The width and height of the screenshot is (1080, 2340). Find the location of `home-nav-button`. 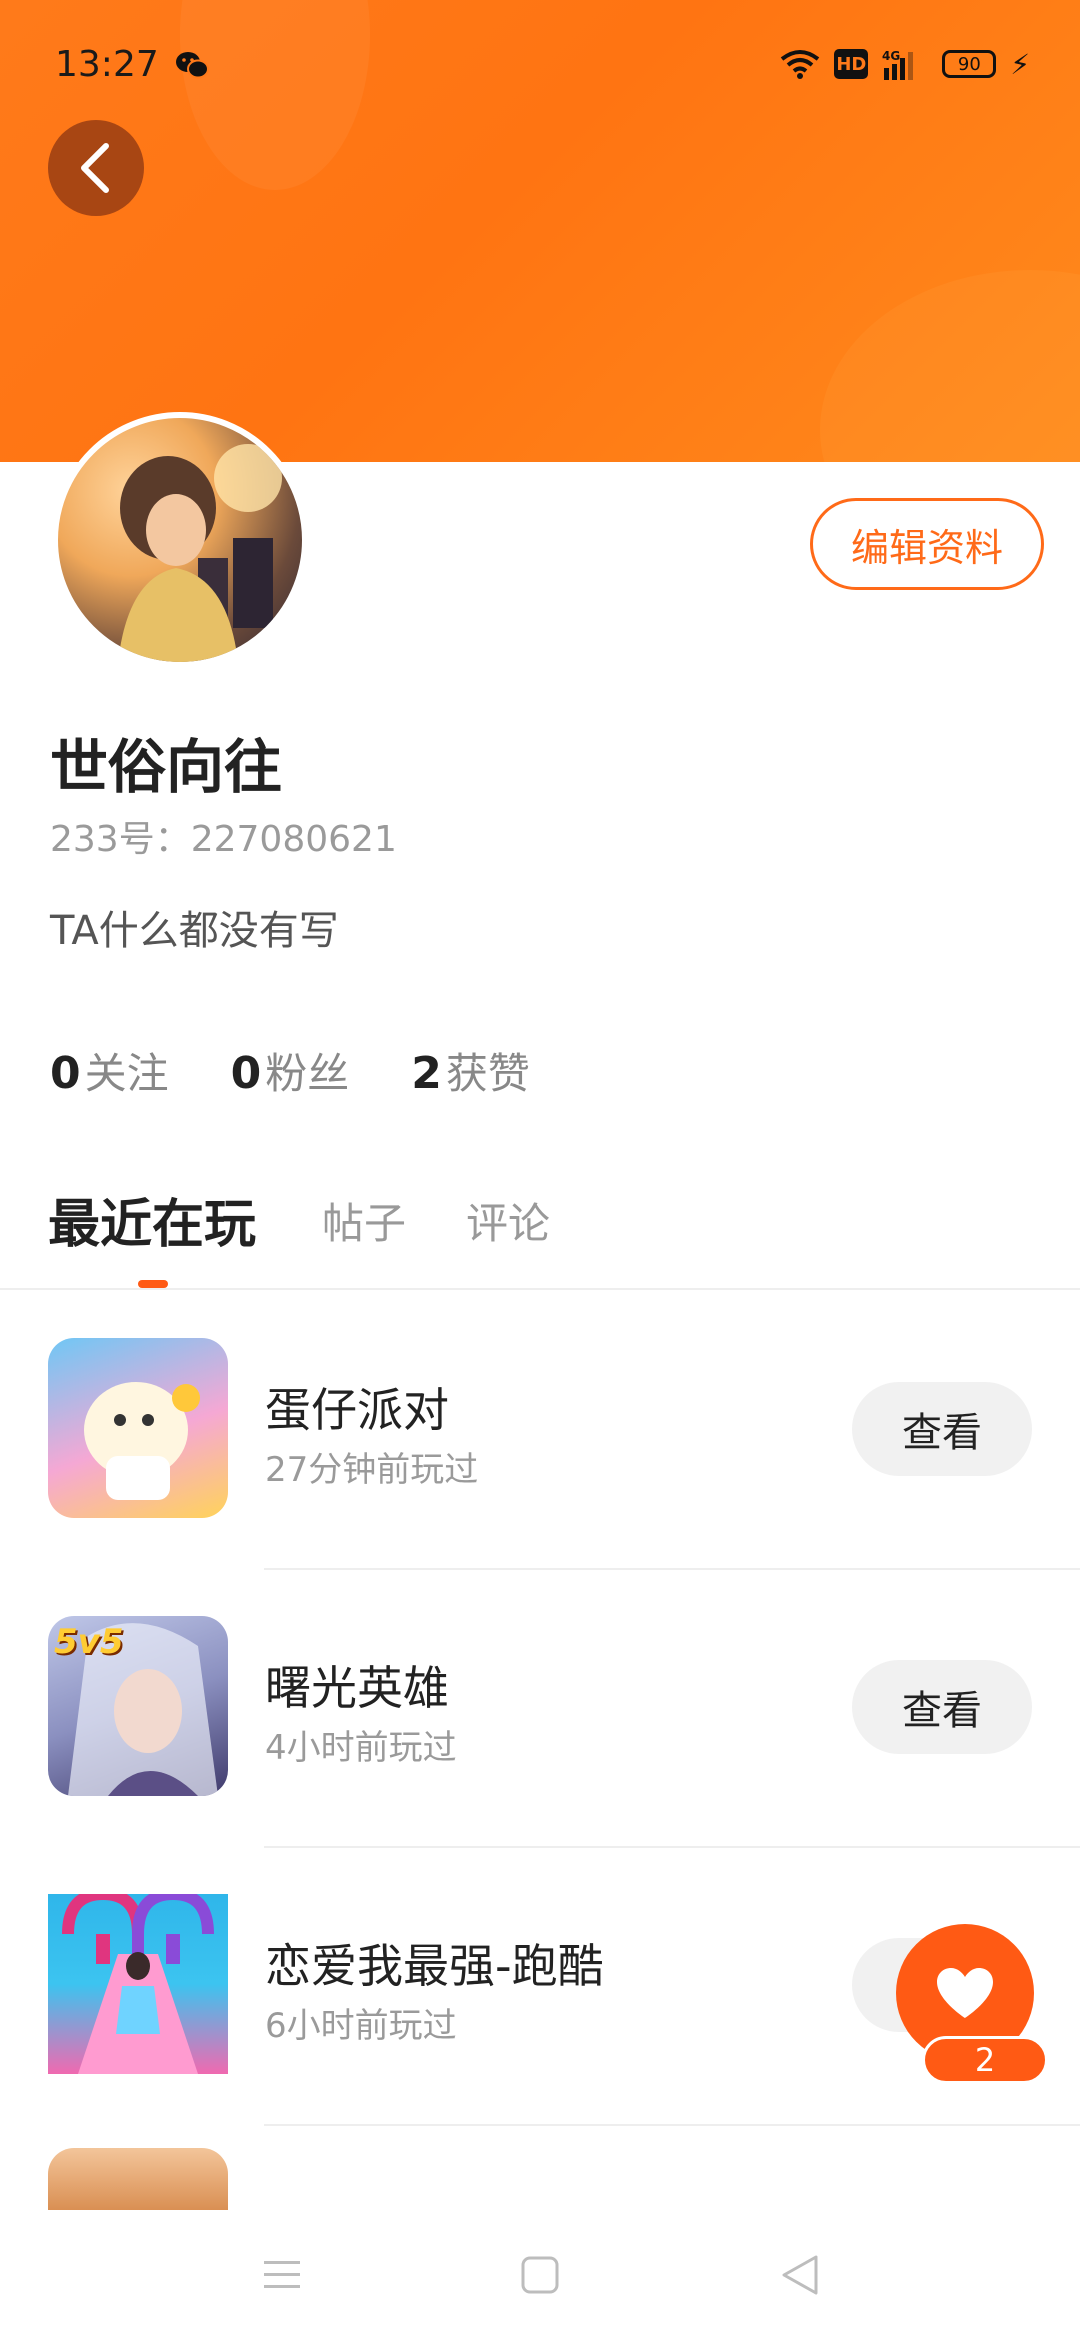

home-nav-button is located at coordinates (540, 2275).